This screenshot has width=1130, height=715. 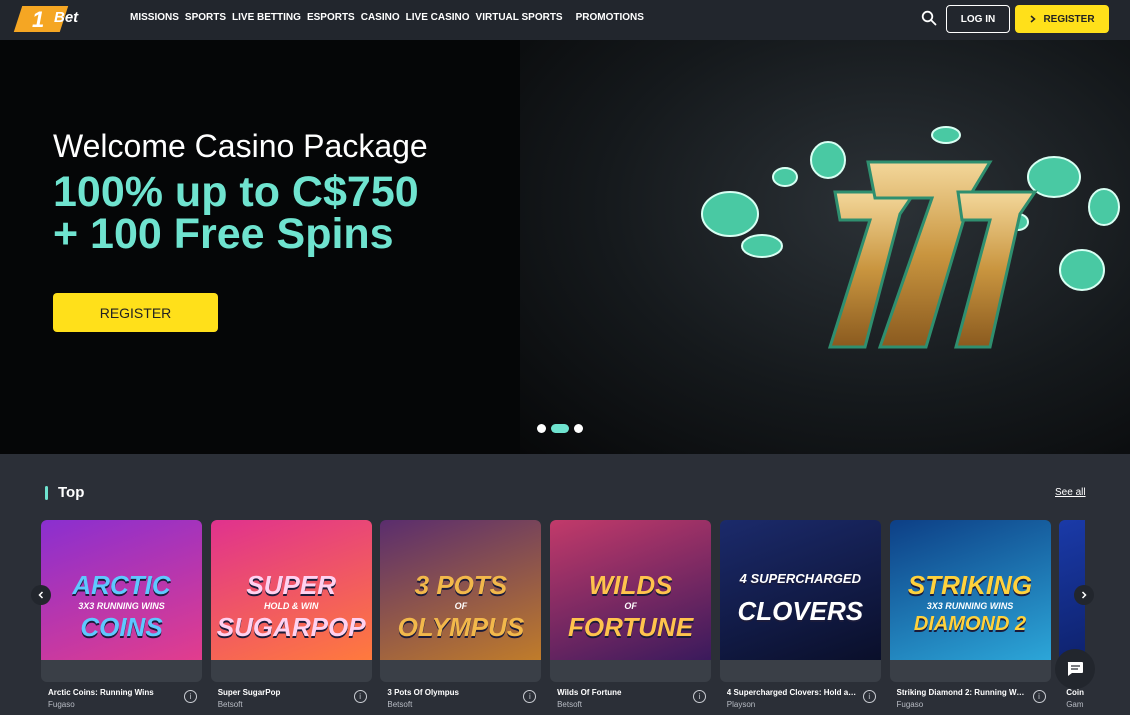 What do you see at coordinates (792, 692) in the screenshot?
I see `game-name: 4 Supercharged Clovers: Hold and Win` at bounding box center [792, 692].